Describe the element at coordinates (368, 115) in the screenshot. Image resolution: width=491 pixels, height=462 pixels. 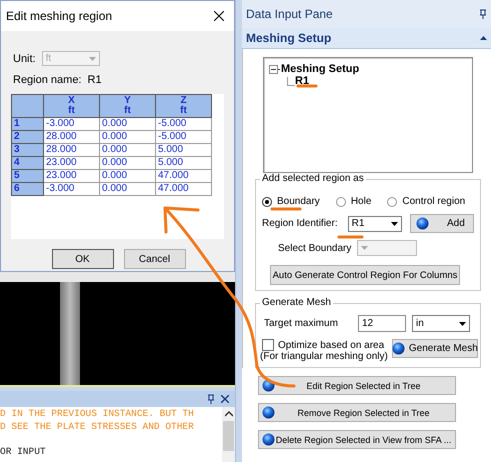
I see `tree-view: Meshing Setup R1` at that location.